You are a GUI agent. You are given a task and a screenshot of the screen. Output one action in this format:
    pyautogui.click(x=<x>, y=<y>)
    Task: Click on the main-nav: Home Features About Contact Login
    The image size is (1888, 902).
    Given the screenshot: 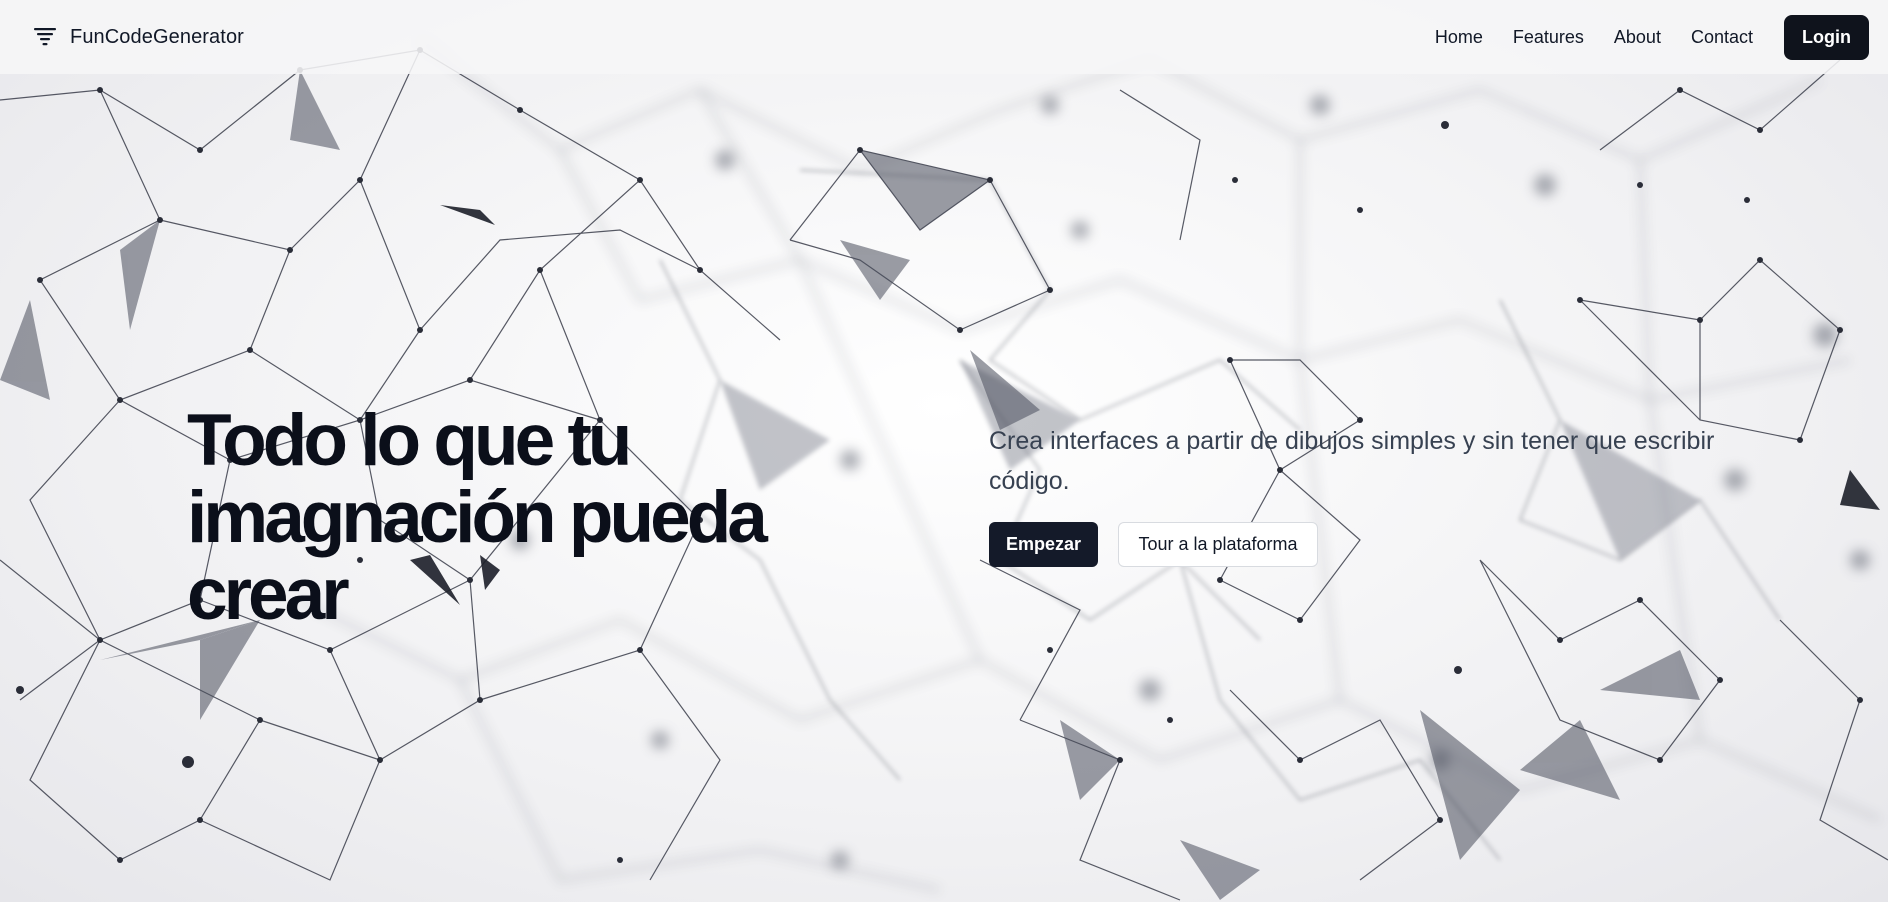 What is the action you would take?
    pyautogui.click(x=1652, y=37)
    